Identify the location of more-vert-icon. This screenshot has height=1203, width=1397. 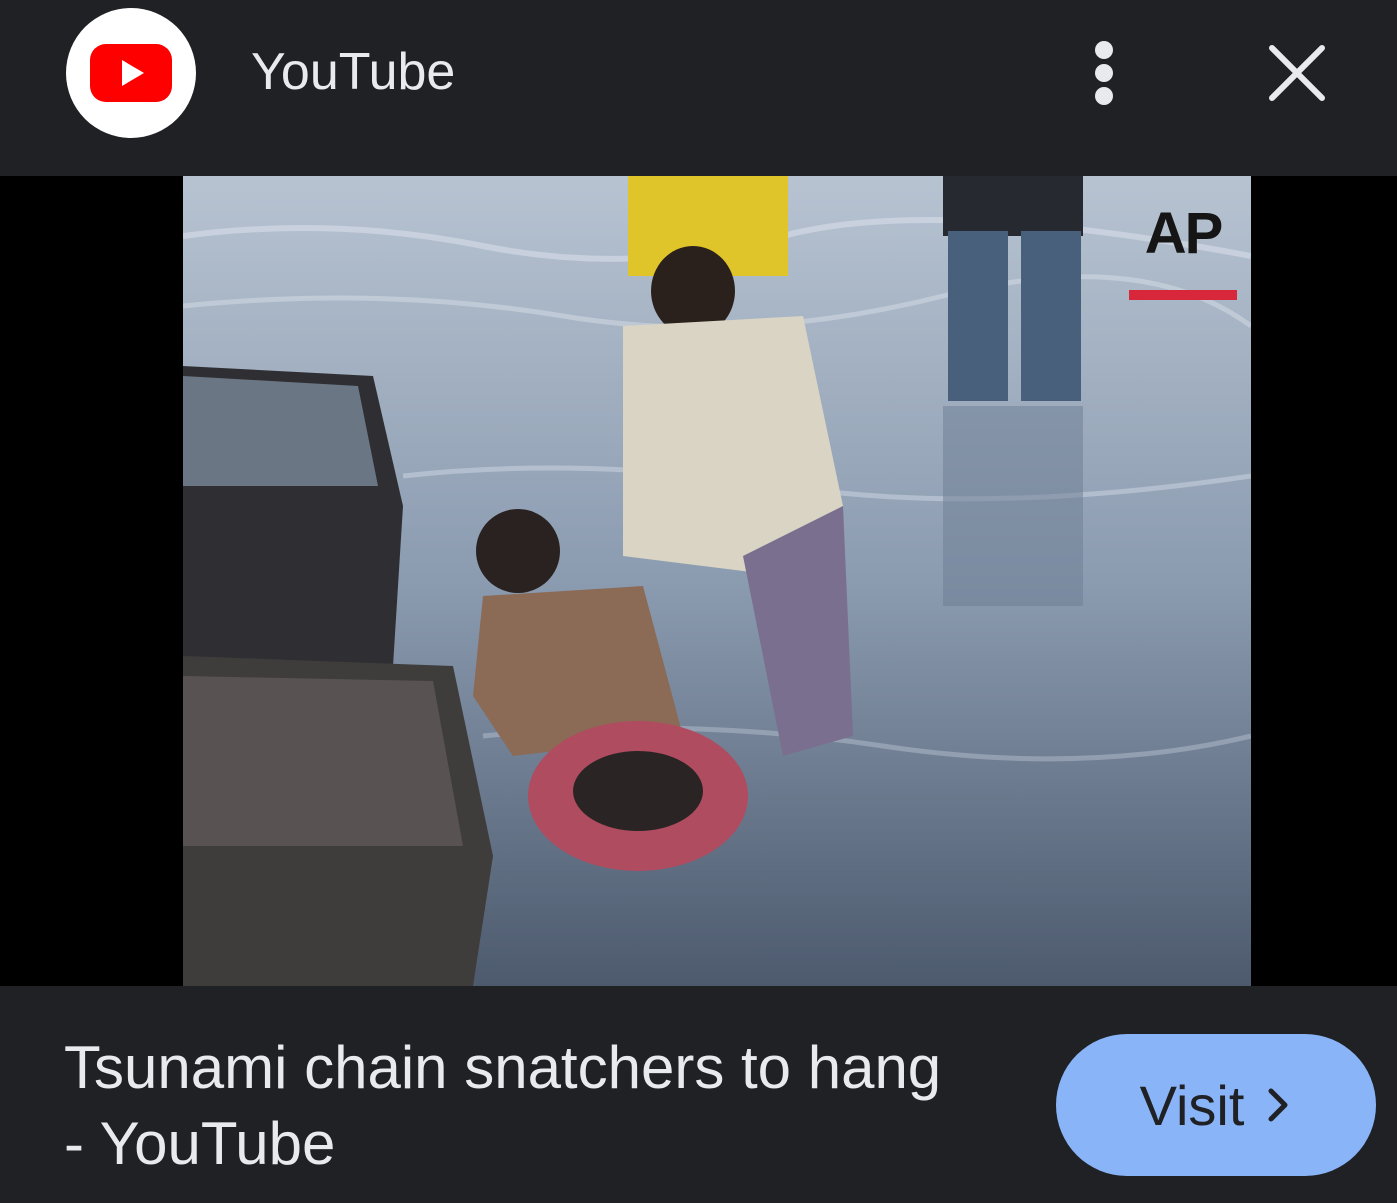
(1104, 73).